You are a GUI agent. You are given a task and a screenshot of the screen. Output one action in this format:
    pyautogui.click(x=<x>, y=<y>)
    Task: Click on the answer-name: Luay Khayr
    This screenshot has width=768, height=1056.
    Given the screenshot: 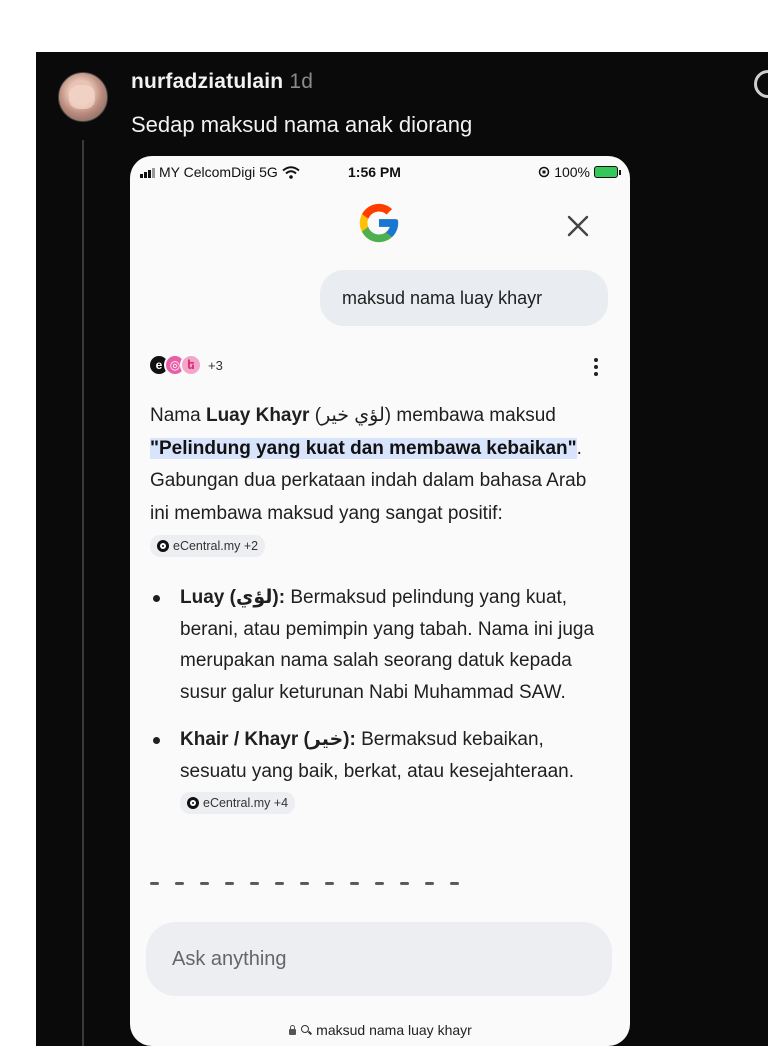 What is the action you would take?
    pyautogui.click(x=257, y=415)
    